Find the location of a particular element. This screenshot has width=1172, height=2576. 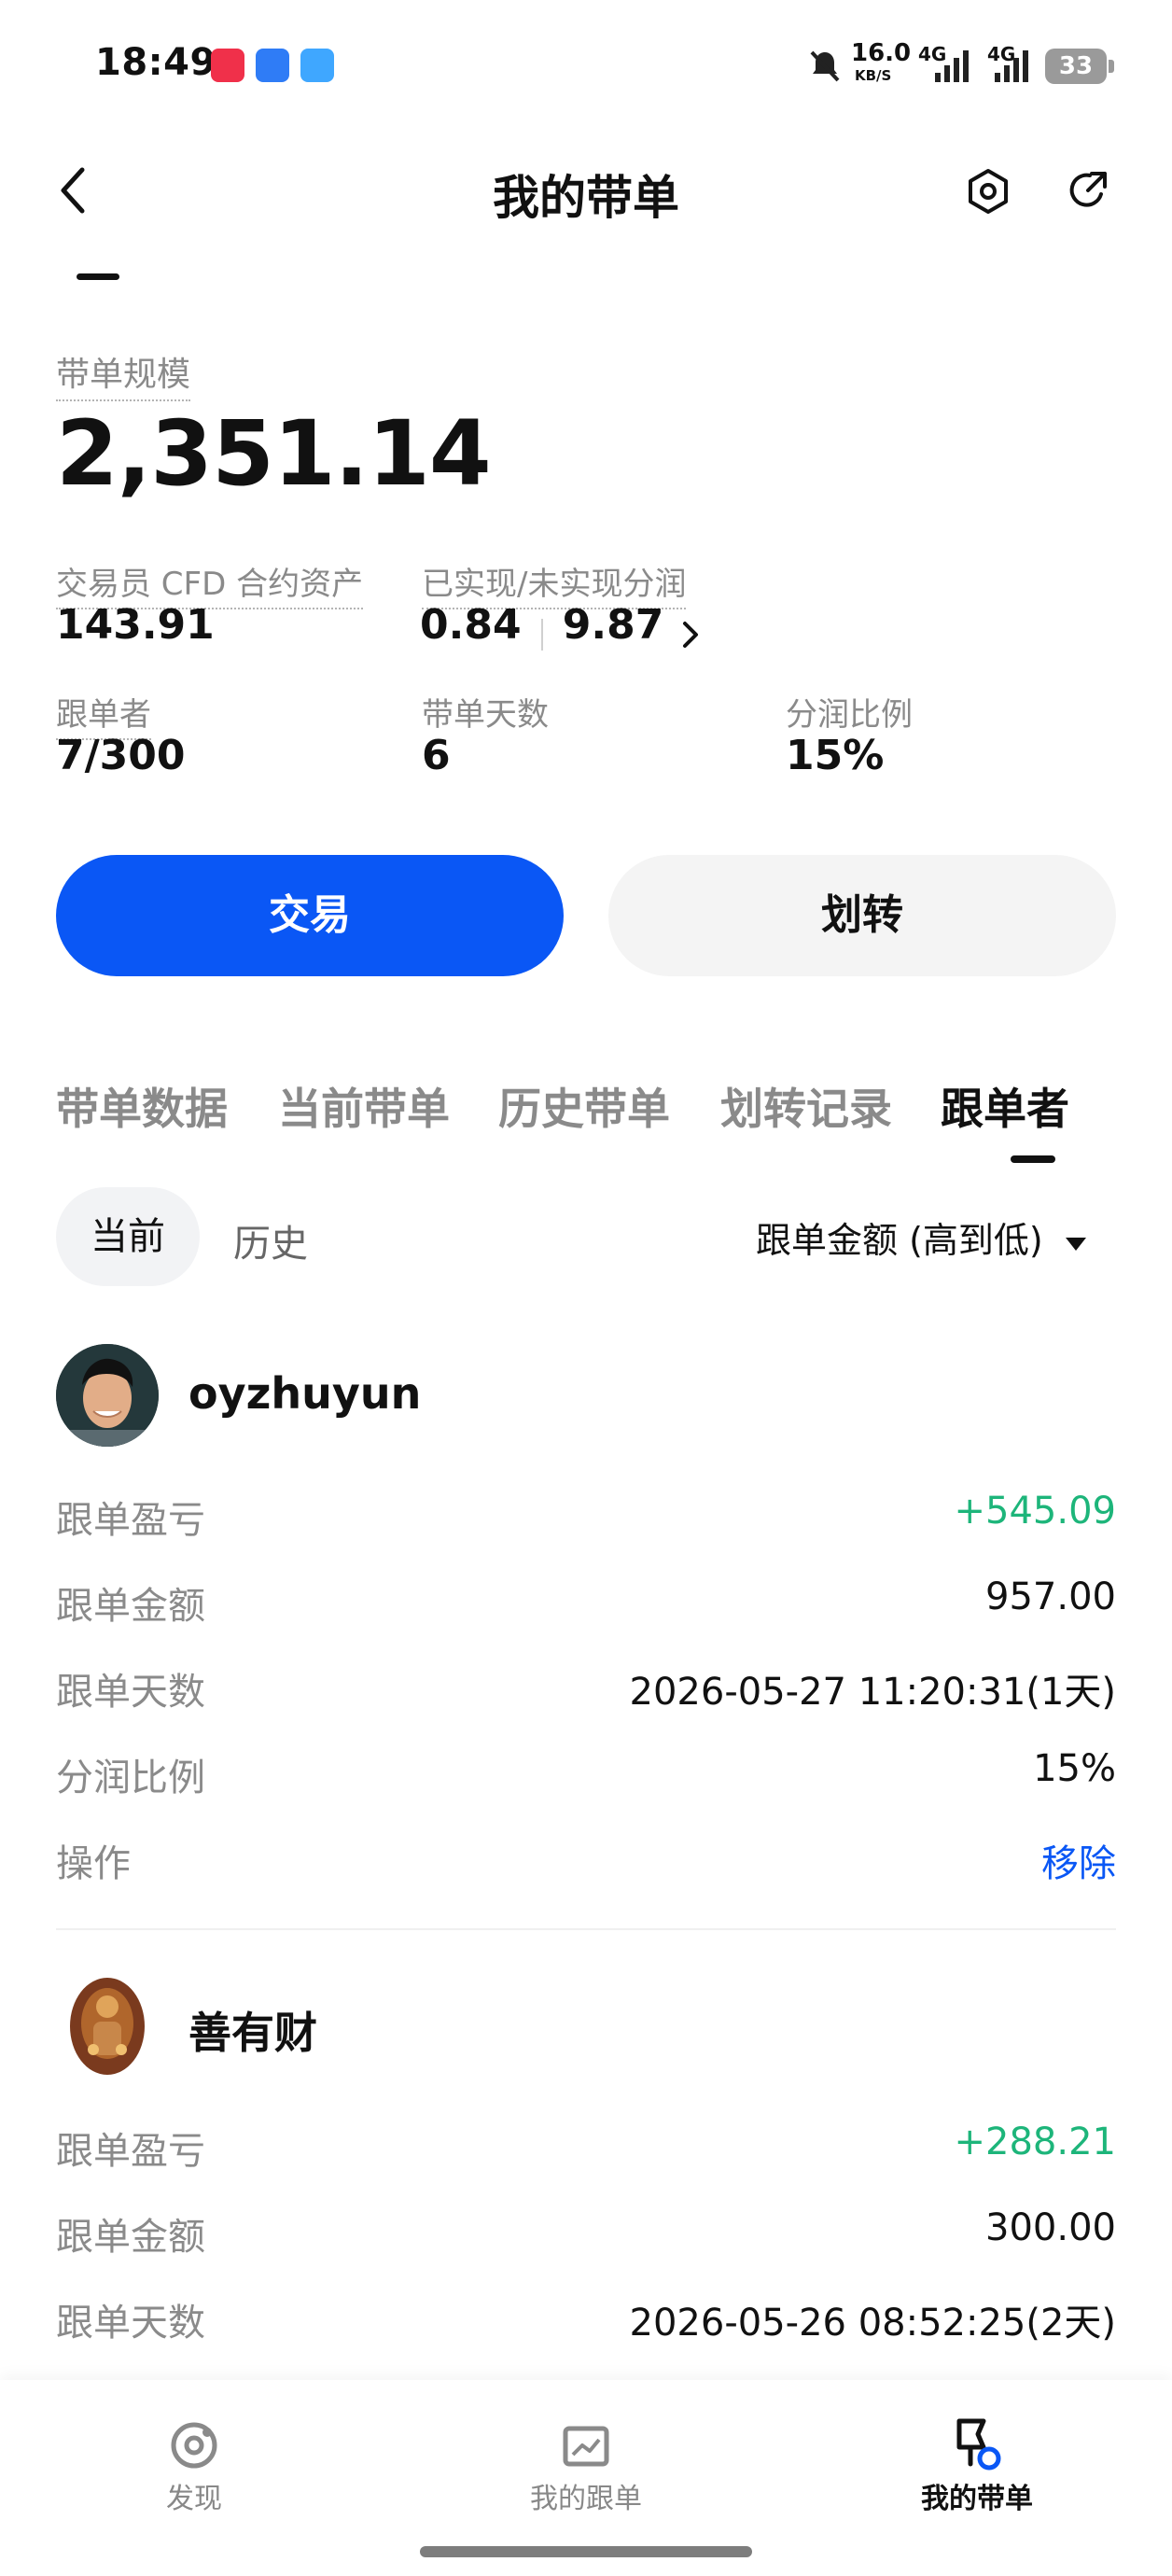

avatar-deity-image is located at coordinates (107, 2026).